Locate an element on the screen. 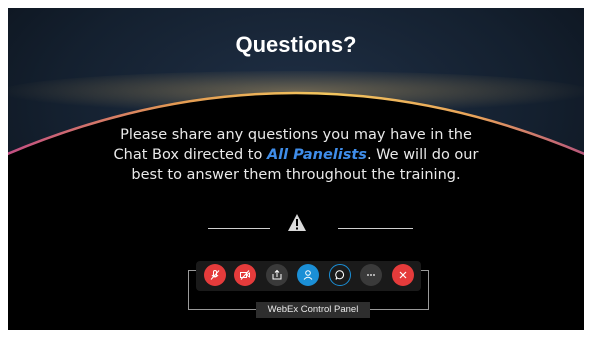  chat-icon is located at coordinates (340, 275).